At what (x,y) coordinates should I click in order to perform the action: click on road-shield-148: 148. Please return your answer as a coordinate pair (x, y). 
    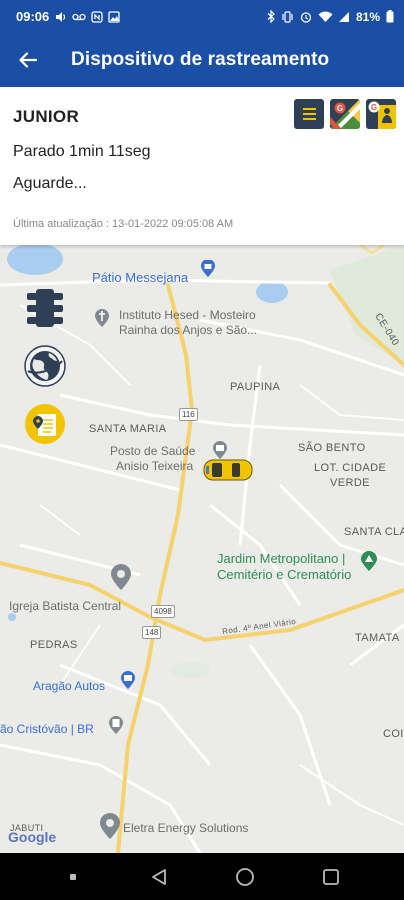
    Looking at the image, I should click on (152, 632).